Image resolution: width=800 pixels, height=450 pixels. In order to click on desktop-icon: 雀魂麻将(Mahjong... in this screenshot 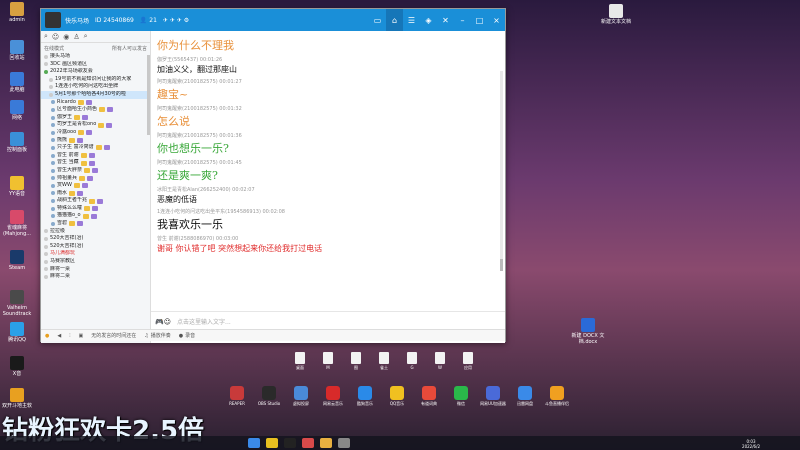, I will do `click(17, 223)`.